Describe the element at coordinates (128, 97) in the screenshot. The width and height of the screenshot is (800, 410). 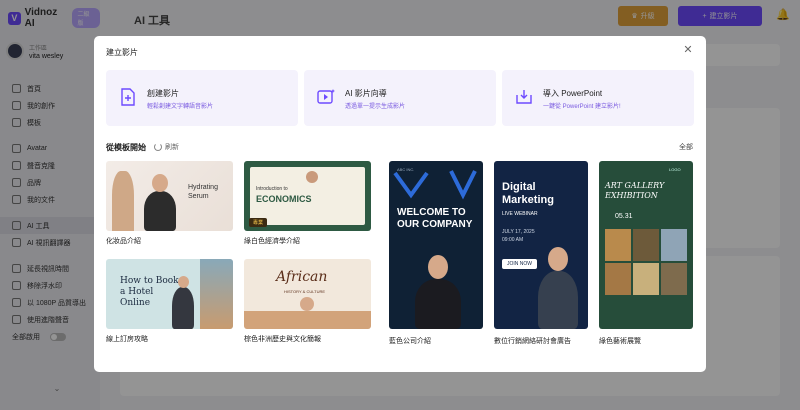
I see `new-document-icon` at that location.